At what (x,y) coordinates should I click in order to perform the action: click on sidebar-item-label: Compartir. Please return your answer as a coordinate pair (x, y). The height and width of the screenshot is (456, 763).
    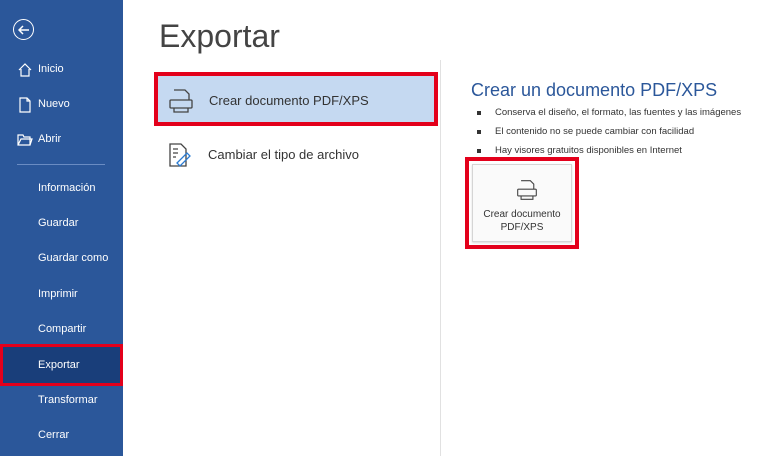
    Looking at the image, I should click on (62, 329).